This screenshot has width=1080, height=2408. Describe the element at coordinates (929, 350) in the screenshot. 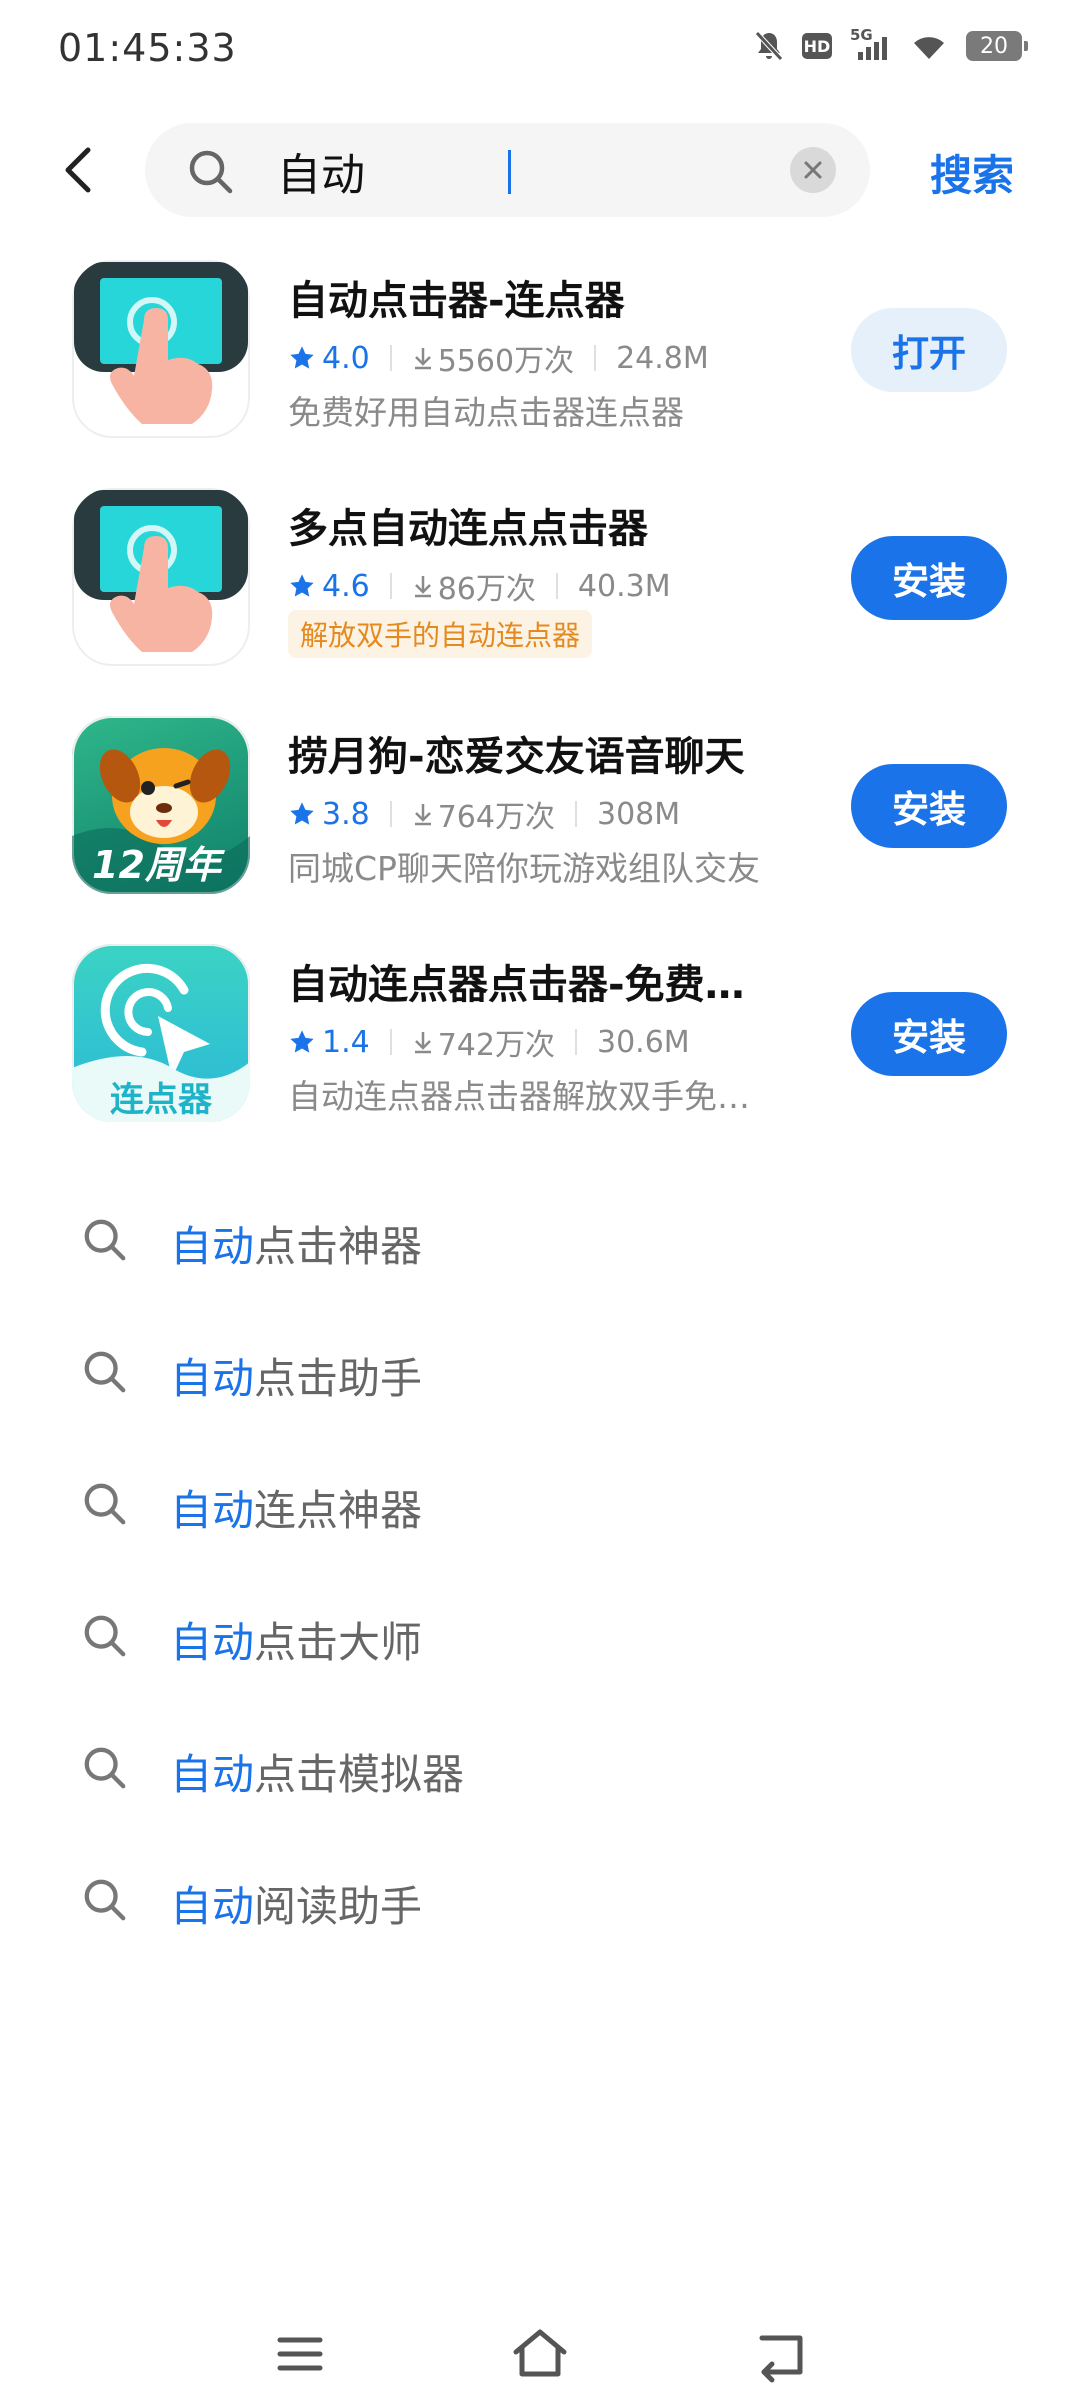

I see `open-button: 打开` at that location.